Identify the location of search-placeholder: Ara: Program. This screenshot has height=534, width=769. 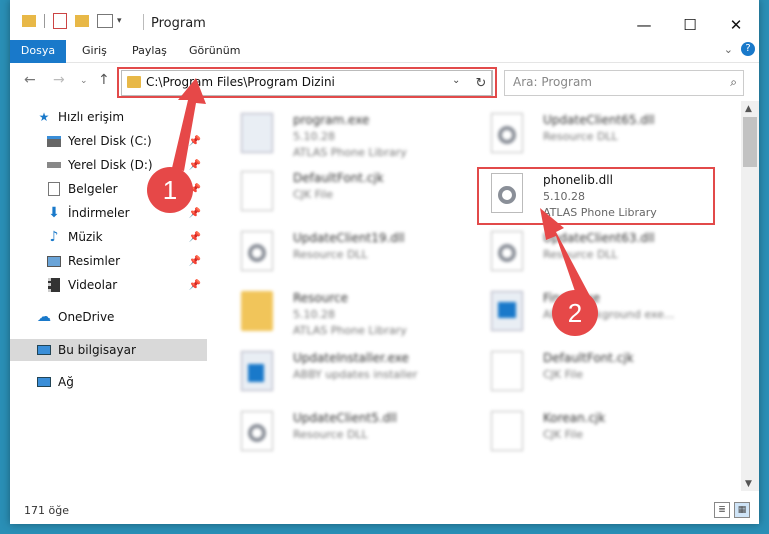
(552, 82).